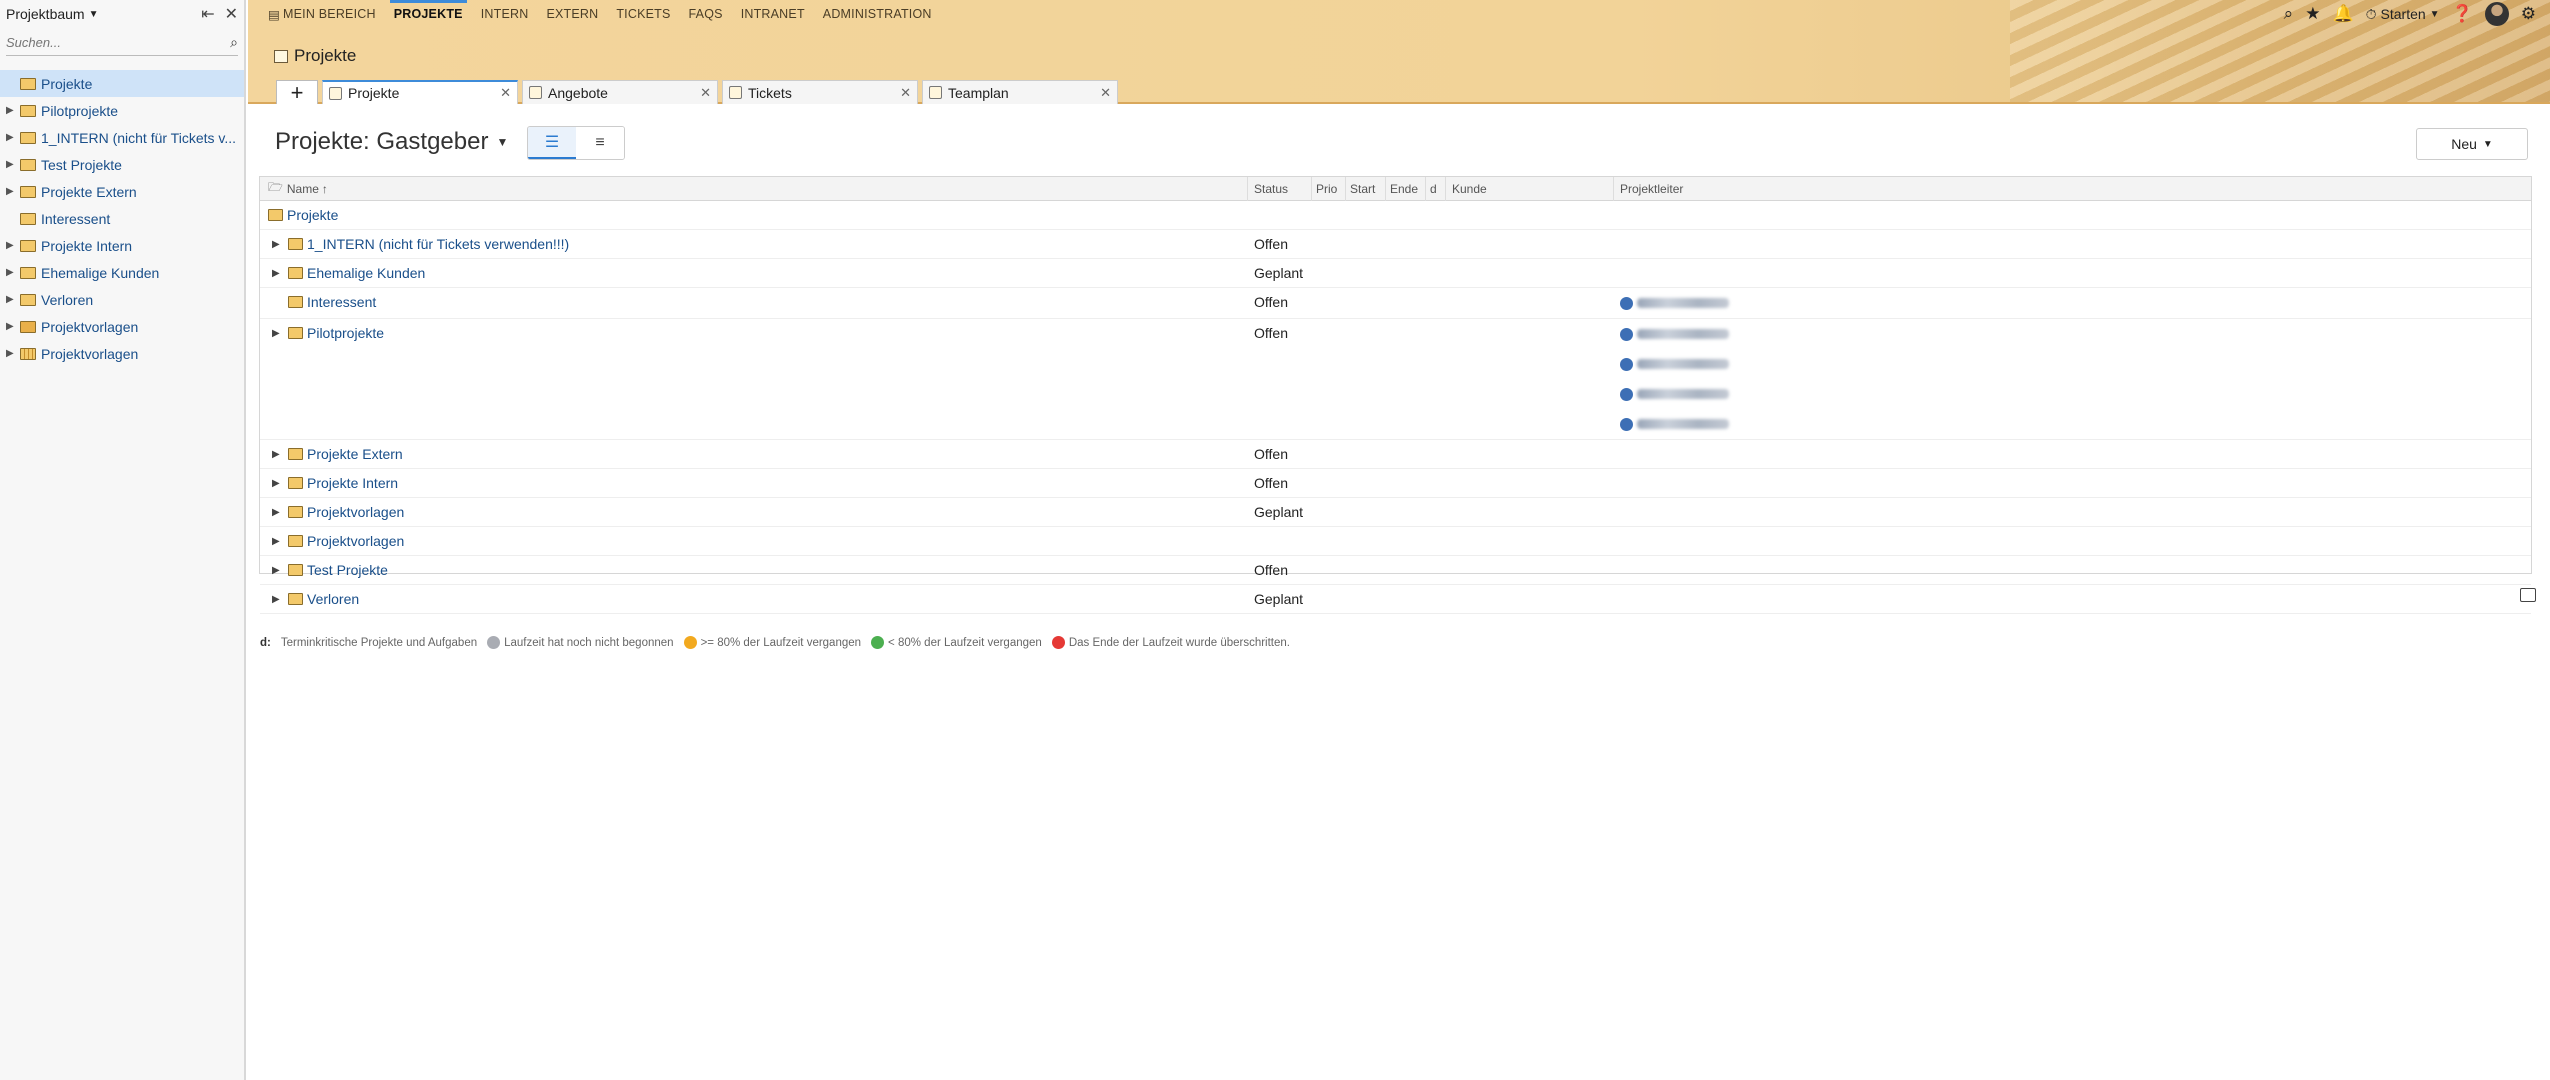 The height and width of the screenshot is (1080, 2550). Describe the element at coordinates (754, 188) in the screenshot. I see `column-name: 🗁 Name ↑` at that location.